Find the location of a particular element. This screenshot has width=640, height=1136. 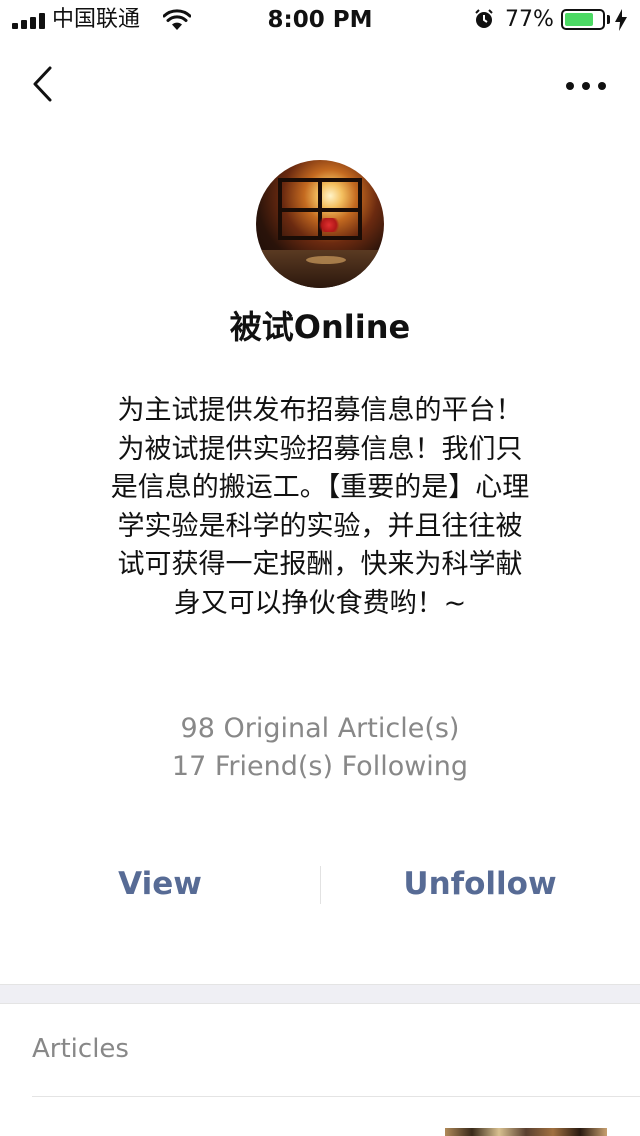

section-separator is located at coordinates (320, 994).